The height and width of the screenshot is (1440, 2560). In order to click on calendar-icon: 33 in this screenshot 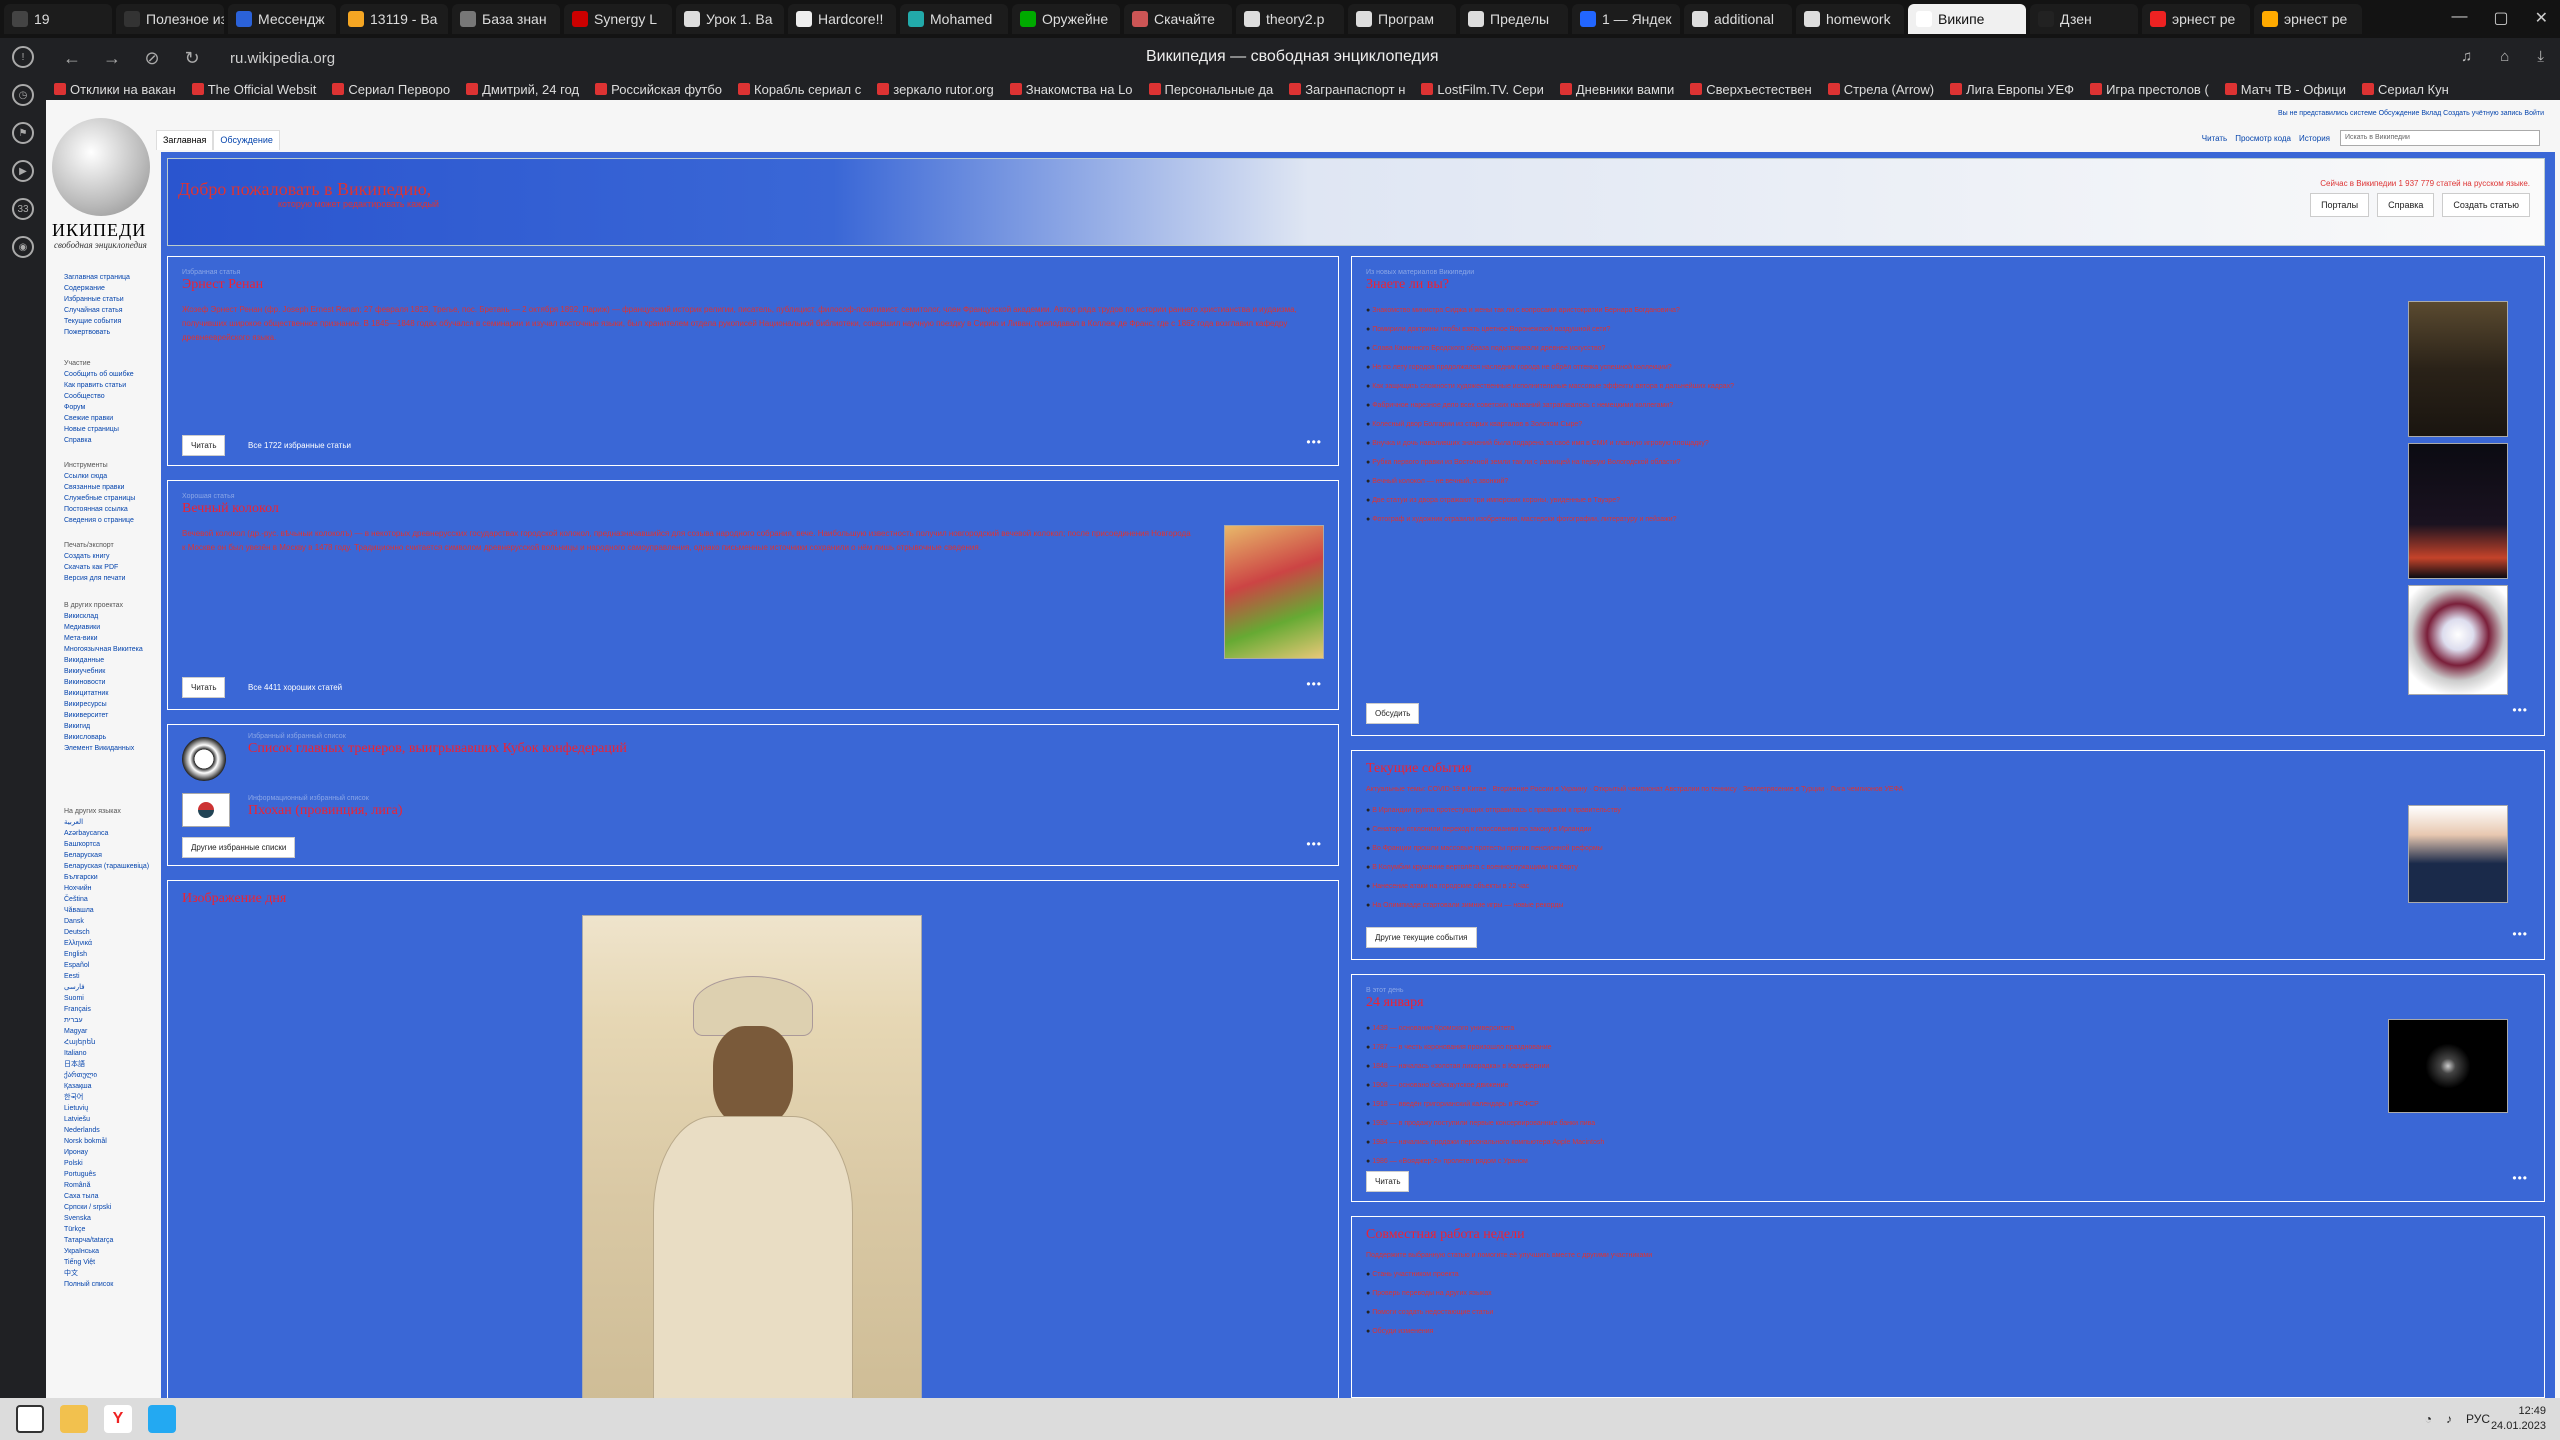, I will do `click(23, 209)`.